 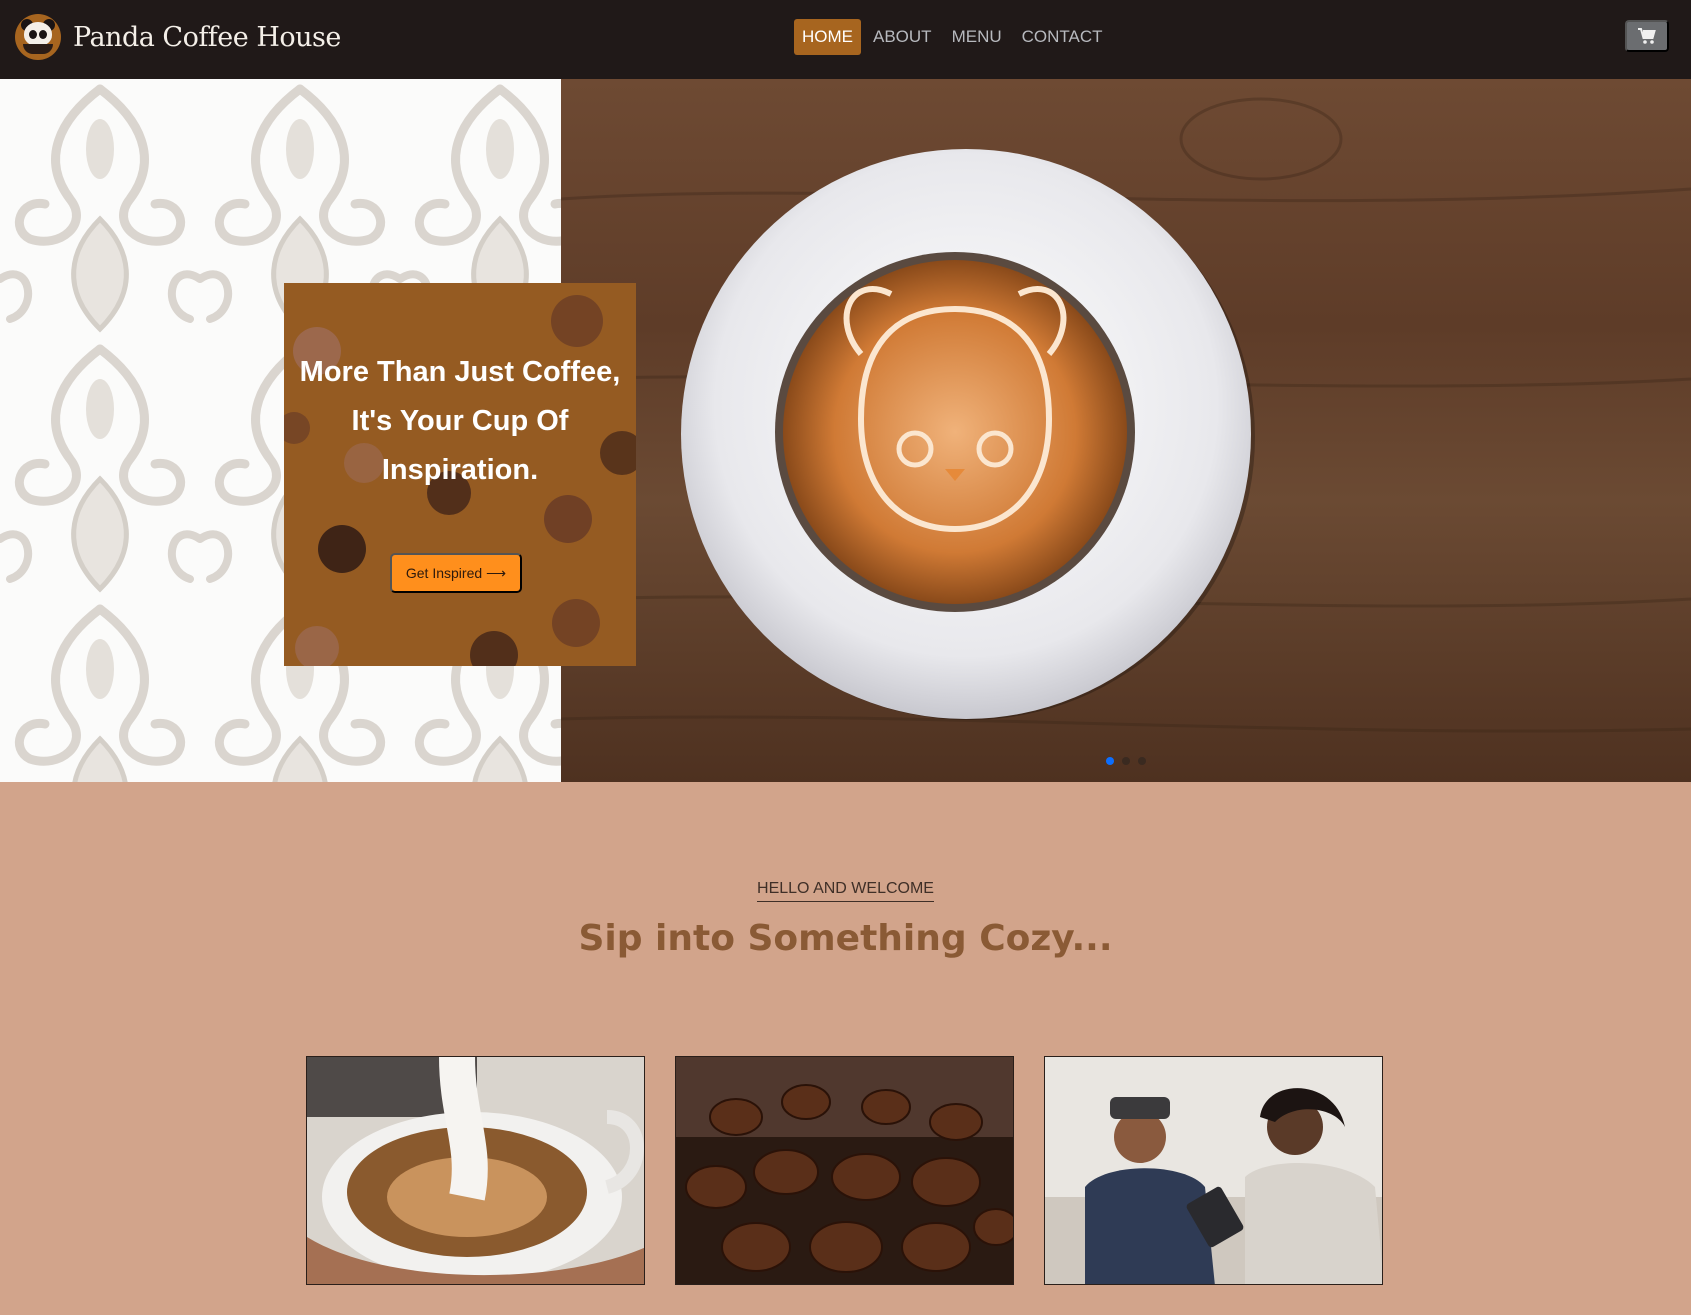 I want to click on cart-icon, so click(x=1647, y=36).